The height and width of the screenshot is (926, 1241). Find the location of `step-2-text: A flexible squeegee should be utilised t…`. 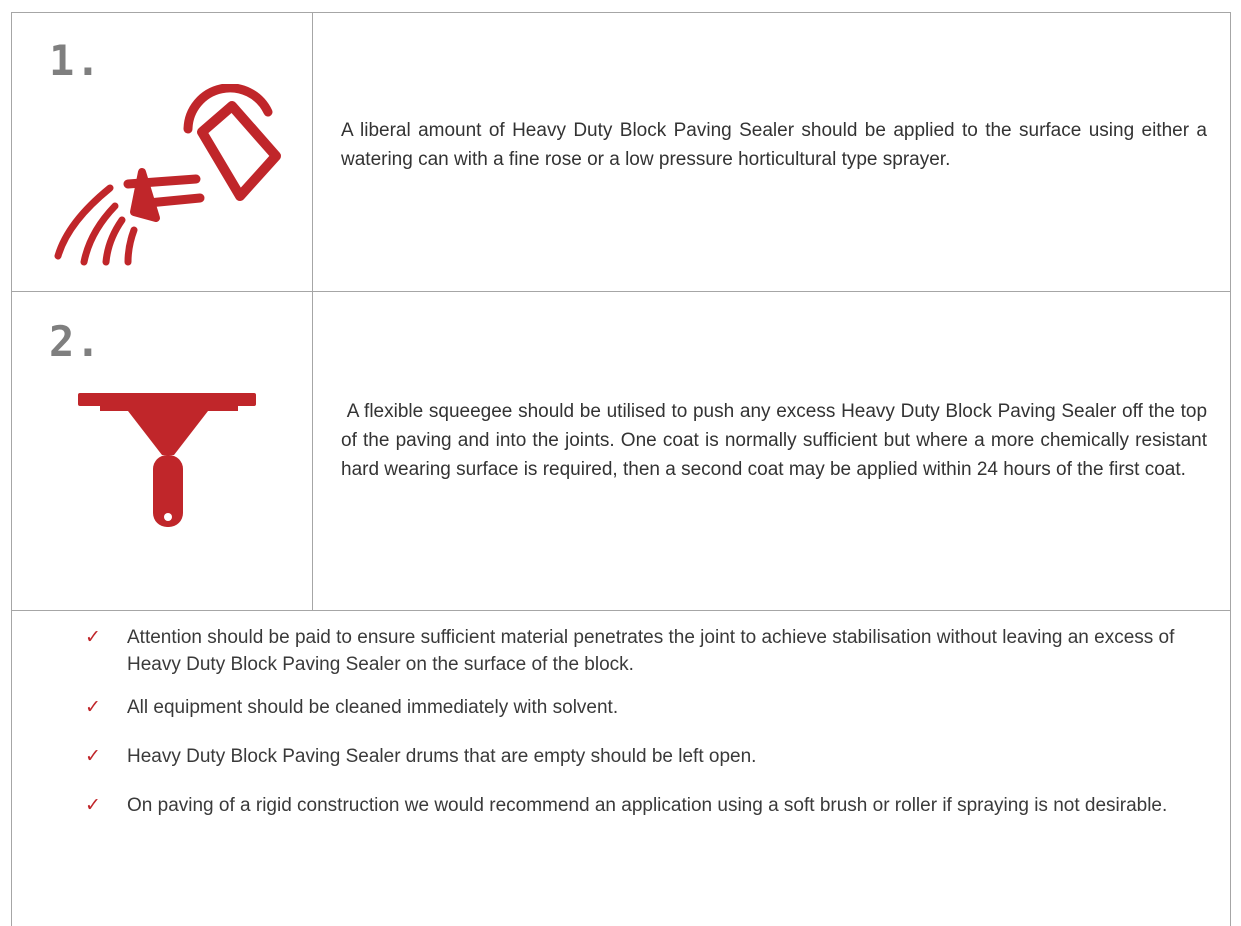

step-2-text: A flexible squeegee should be utilised t… is located at coordinates (777, 440).